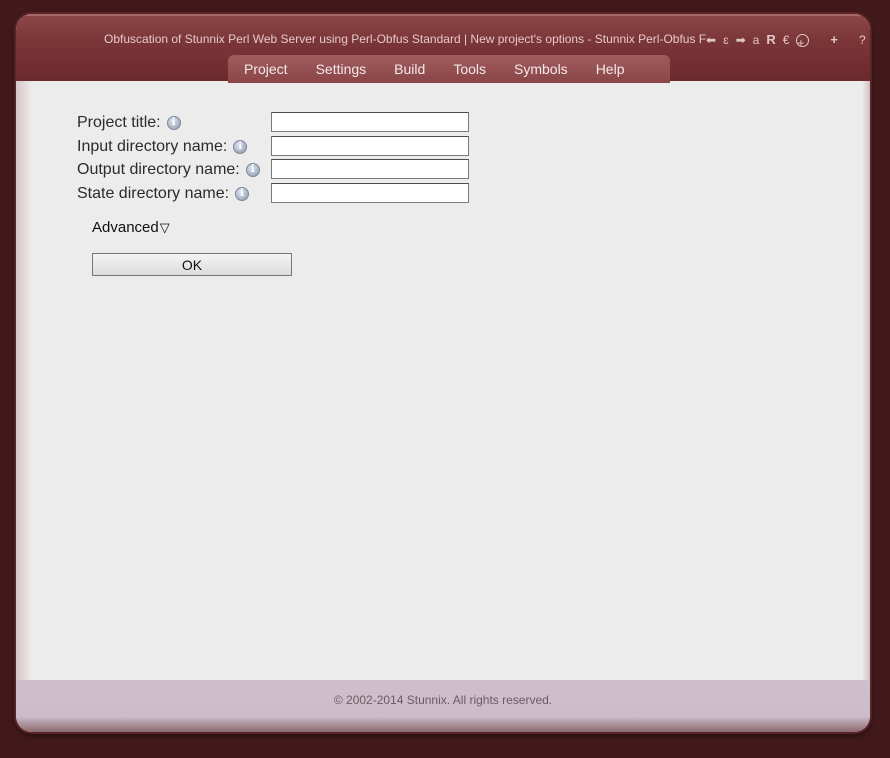 Image resolution: width=890 pixels, height=758 pixels. I want to click on ok-button: OK, so click(192, 264).